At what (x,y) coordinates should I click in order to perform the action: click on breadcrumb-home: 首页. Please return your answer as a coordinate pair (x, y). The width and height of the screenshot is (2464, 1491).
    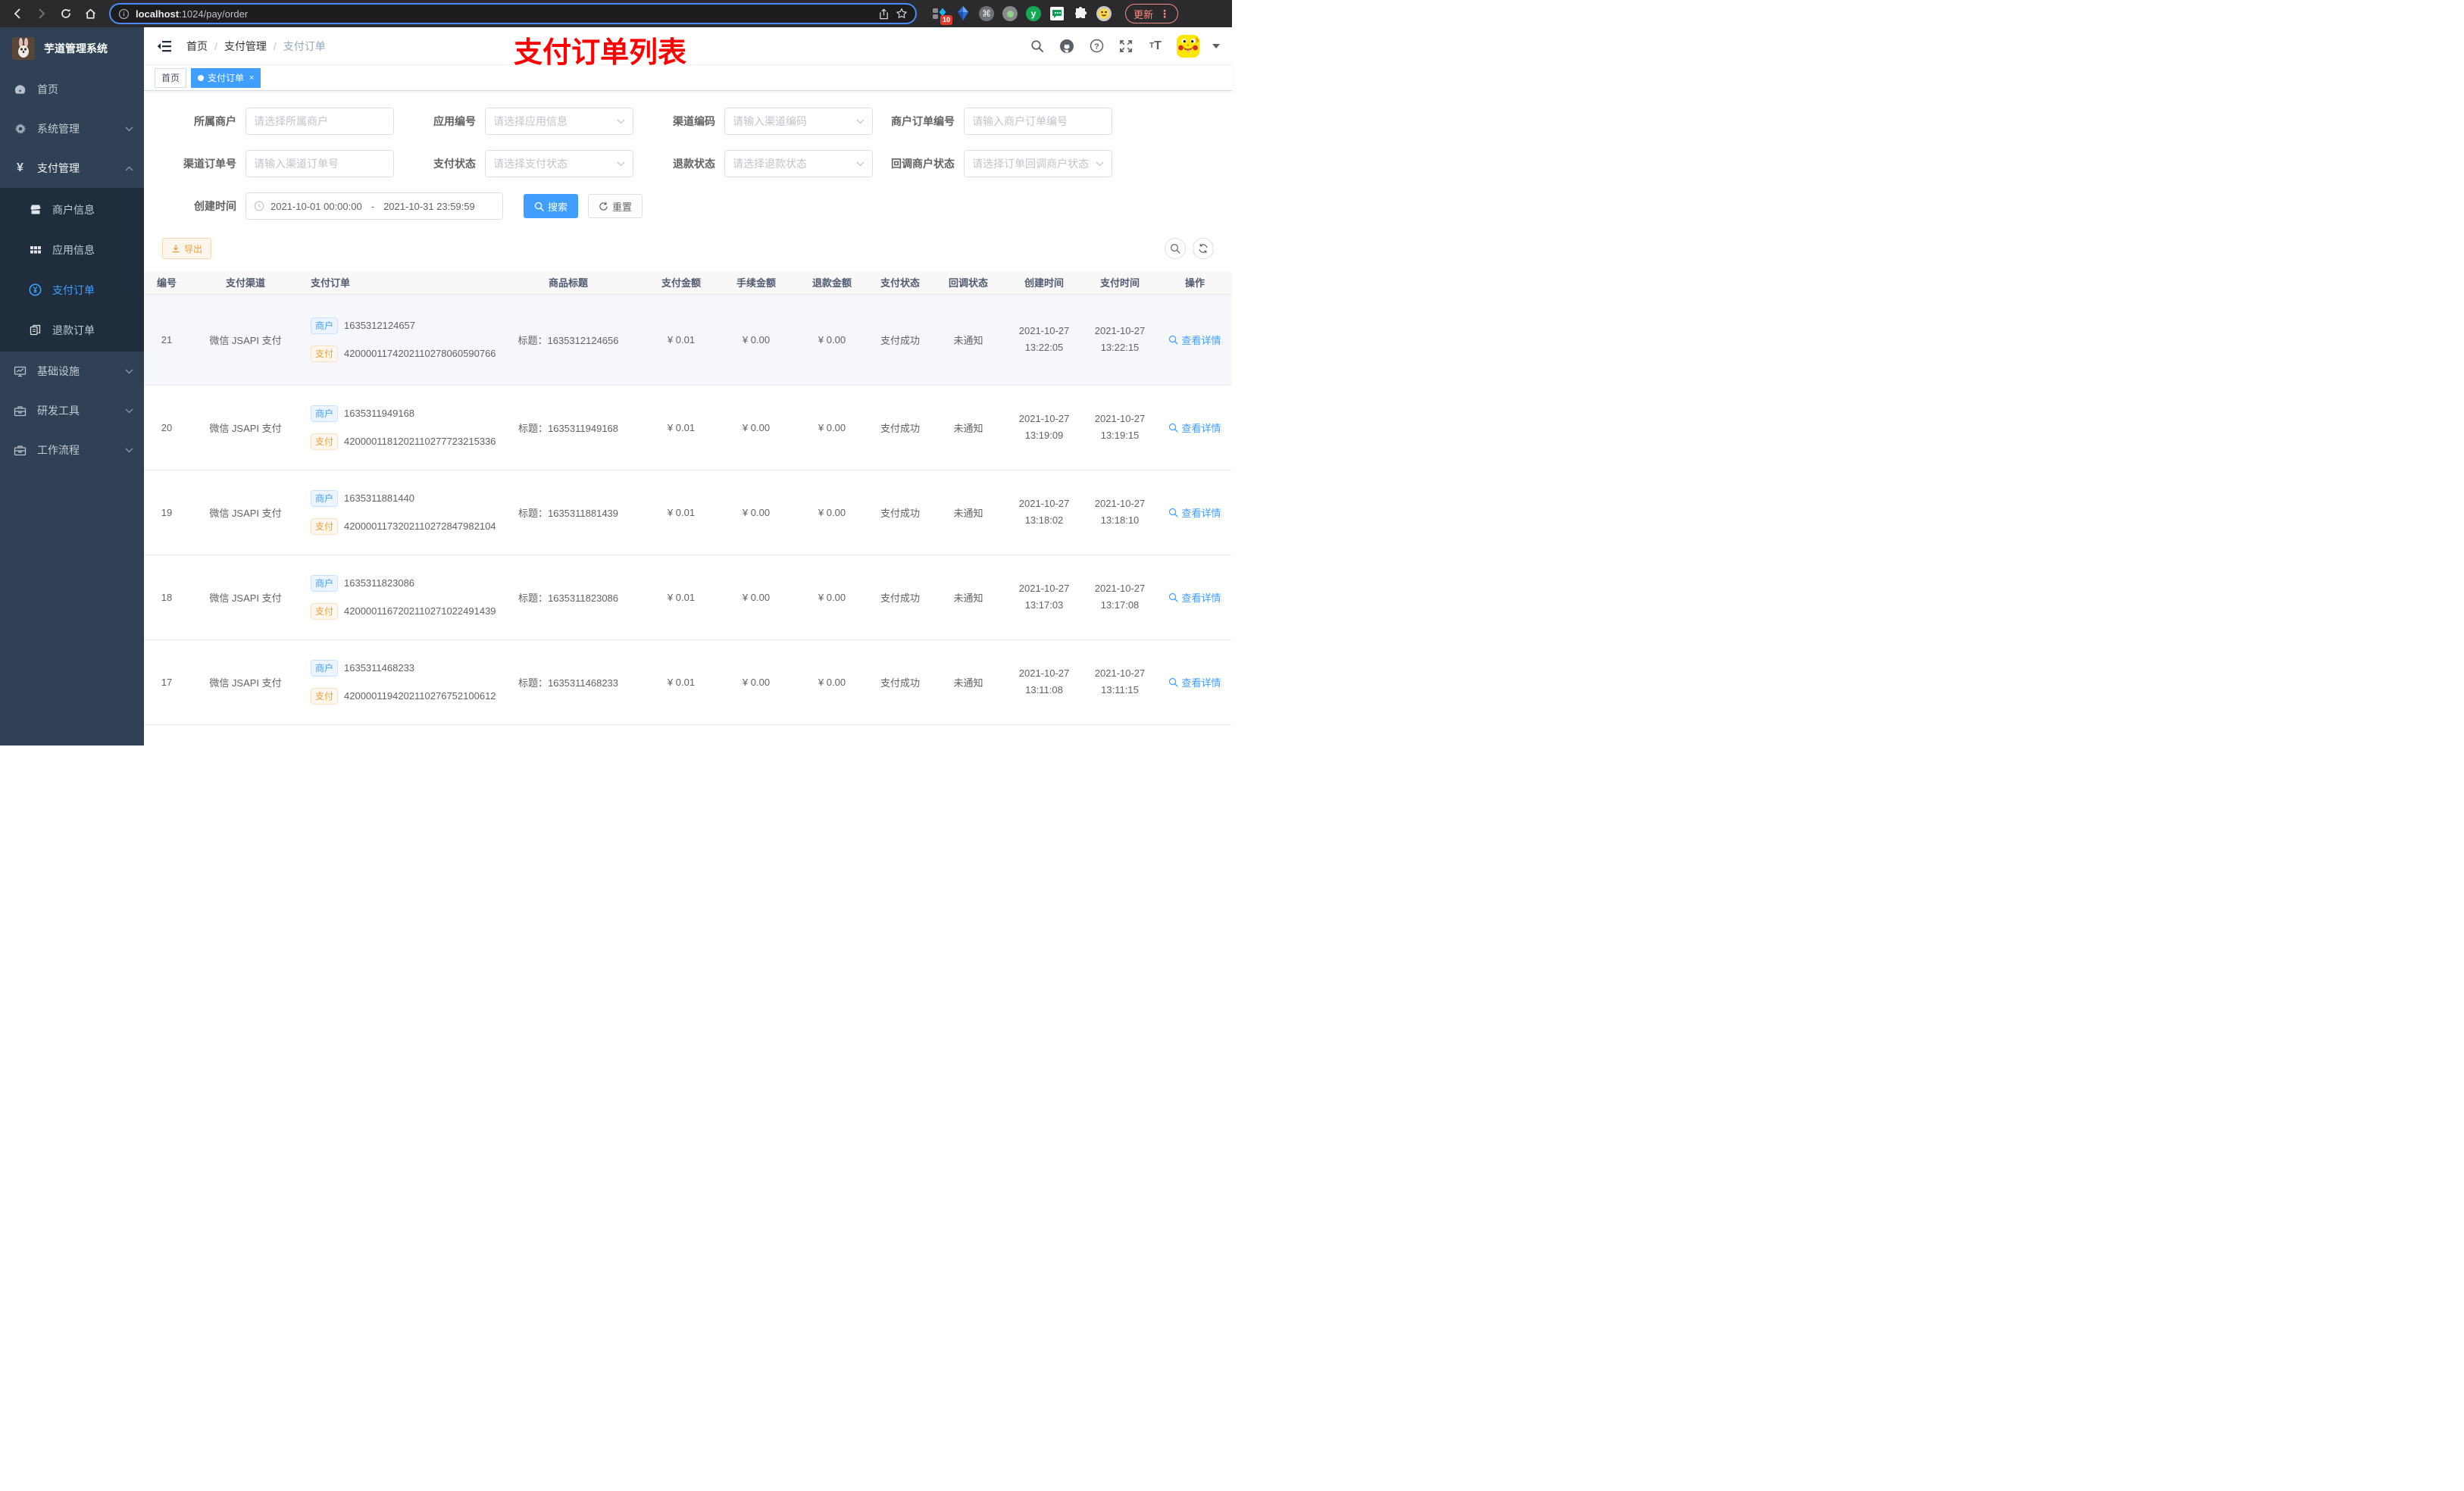
    Looking at the image, I should click on (197, 46).